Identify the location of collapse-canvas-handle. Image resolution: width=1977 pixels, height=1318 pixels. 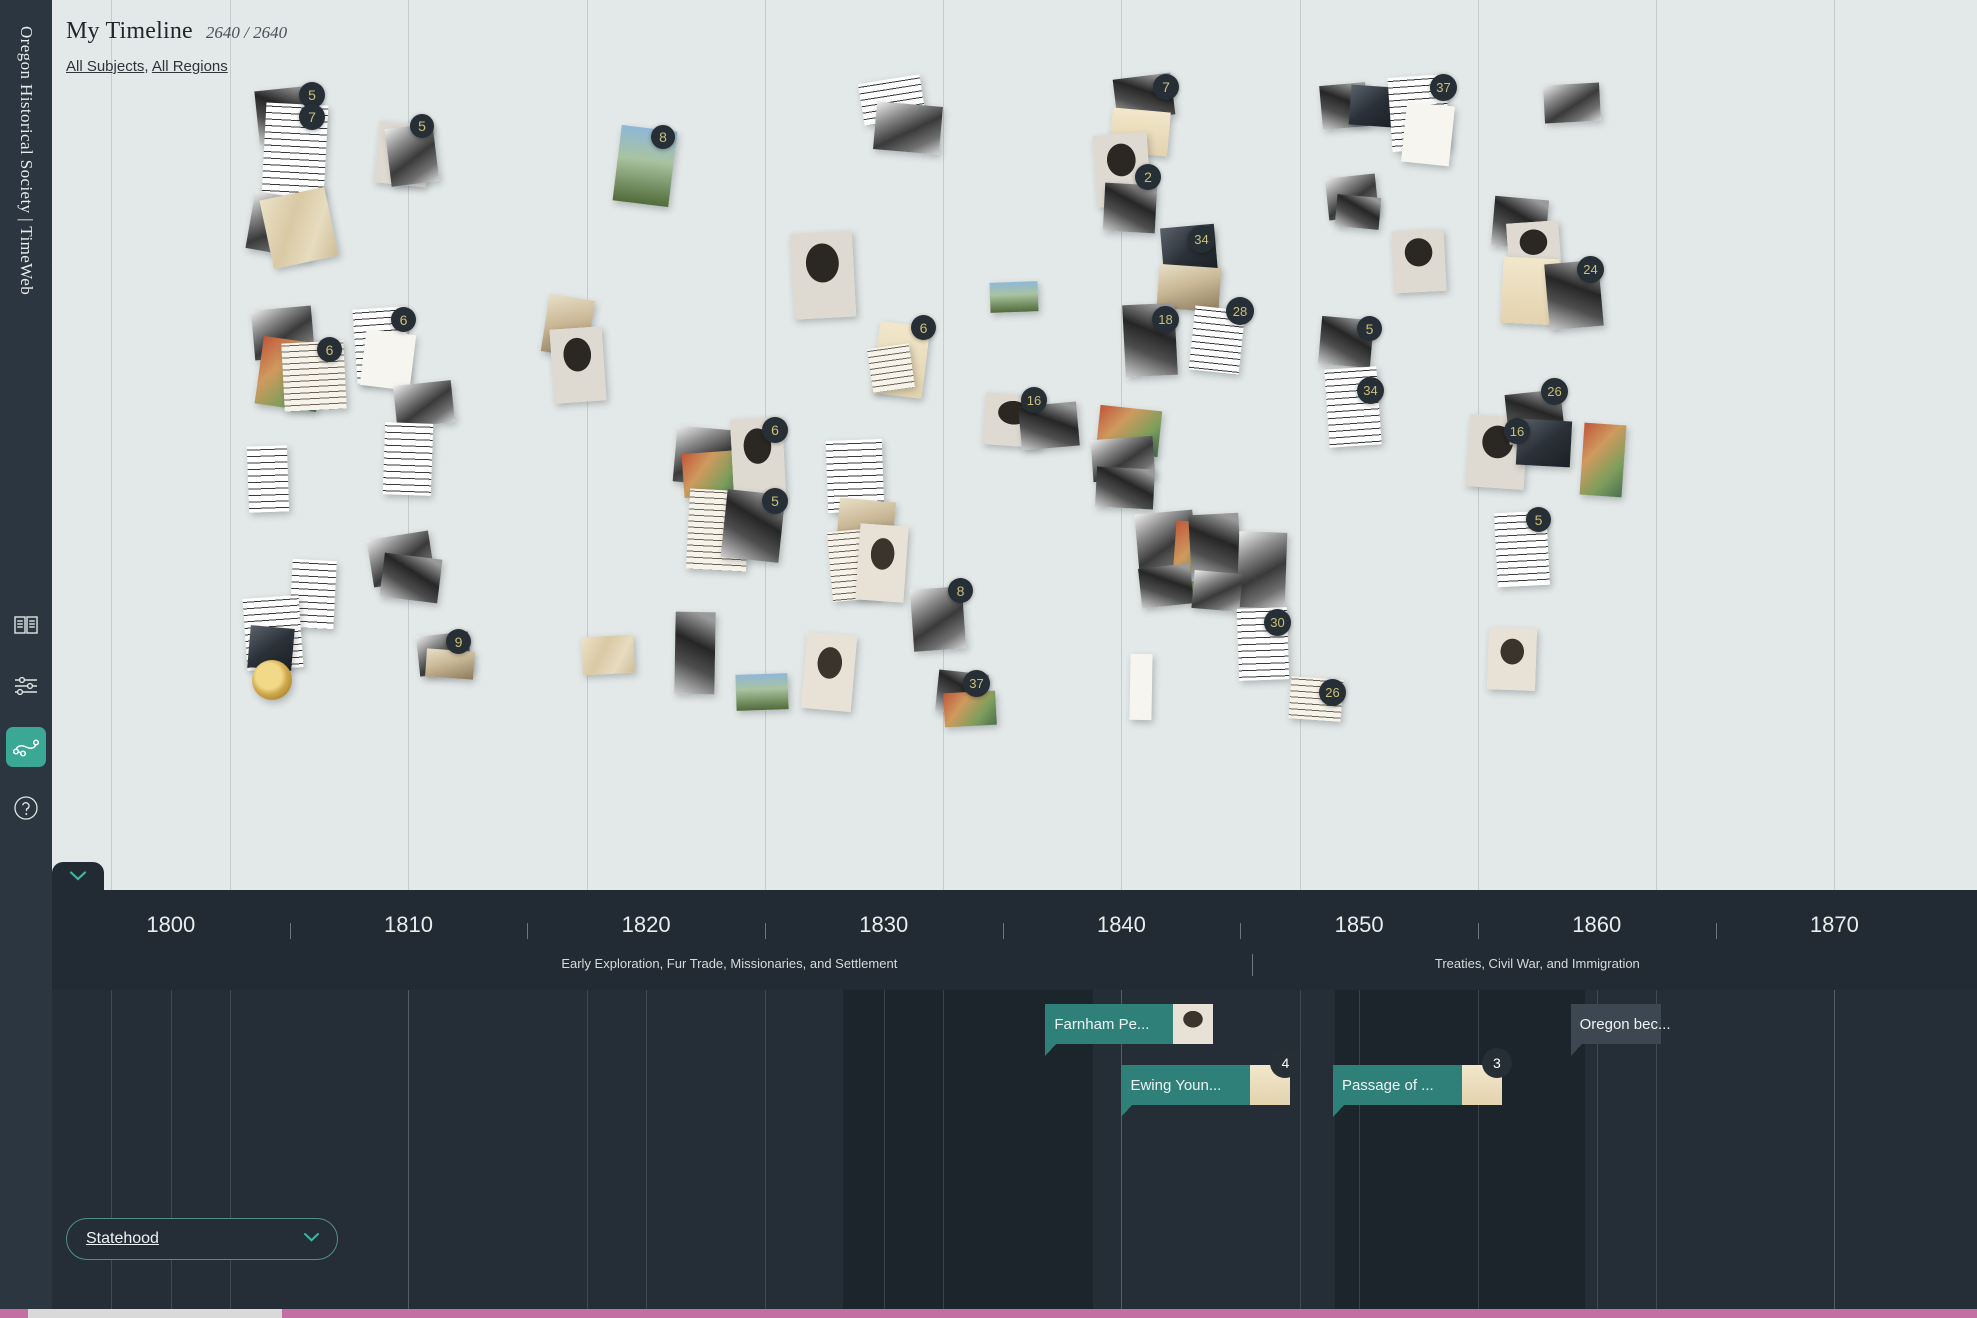
(78, 878).